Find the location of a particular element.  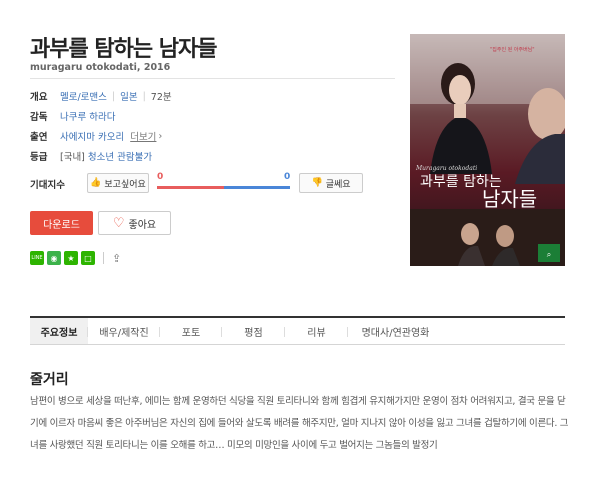

genre-link: 멜로/로맨스 is located at coordinates (83, 96).